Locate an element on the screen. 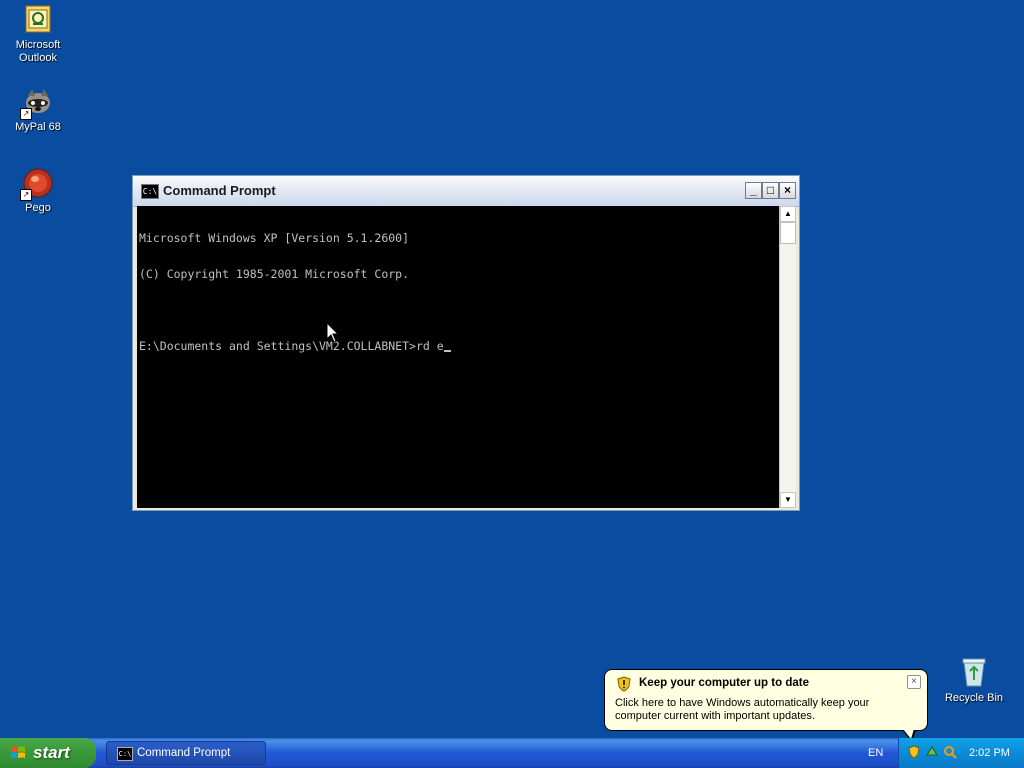  window-title: Command Prompt is located at coordinates (219, 190).